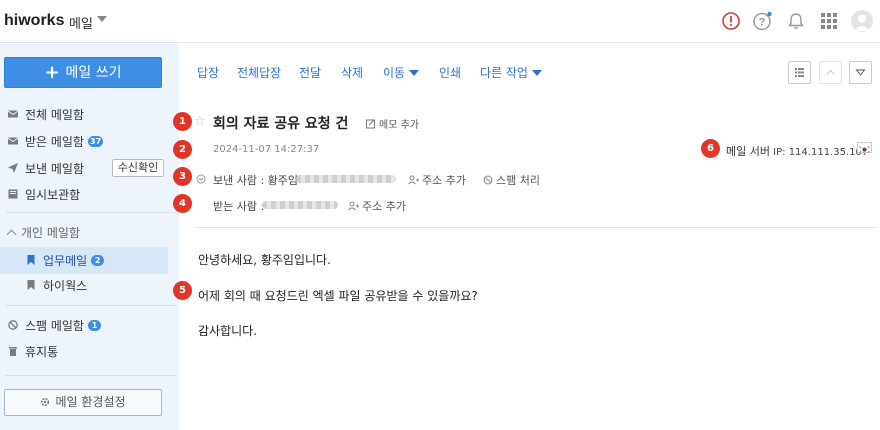 The image size is (880, 430). Describe the element at coordinates (239, 206) in the screenshot. I see `recipient-label: 받는 사람 :` at that location.